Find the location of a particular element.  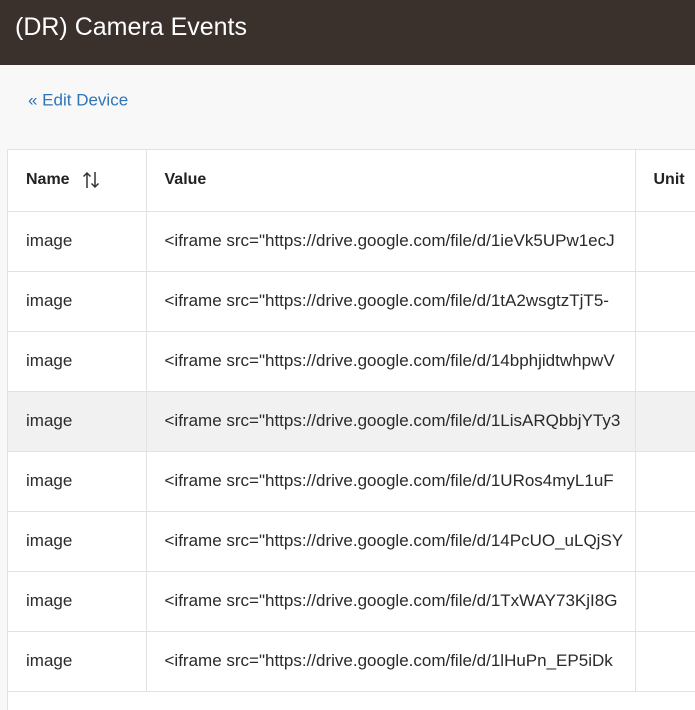

column-header-name: Name is located at coordinates (77, 181).